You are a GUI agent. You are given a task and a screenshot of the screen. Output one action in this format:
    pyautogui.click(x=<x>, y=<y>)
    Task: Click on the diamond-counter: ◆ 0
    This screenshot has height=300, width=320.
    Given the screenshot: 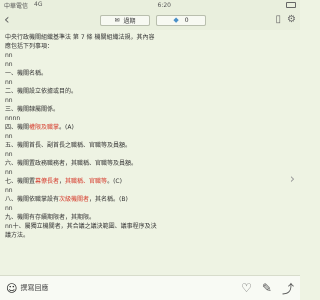 What is the action you would take?
    pyautogui.click(x=181, y=20)
    